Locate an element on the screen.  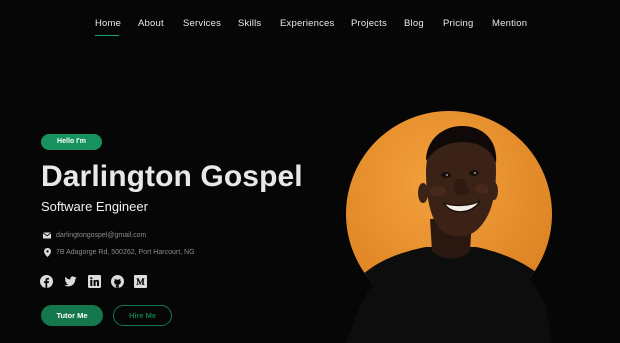
hire-me-button: Hire Me is located at coordinates (142, 315).